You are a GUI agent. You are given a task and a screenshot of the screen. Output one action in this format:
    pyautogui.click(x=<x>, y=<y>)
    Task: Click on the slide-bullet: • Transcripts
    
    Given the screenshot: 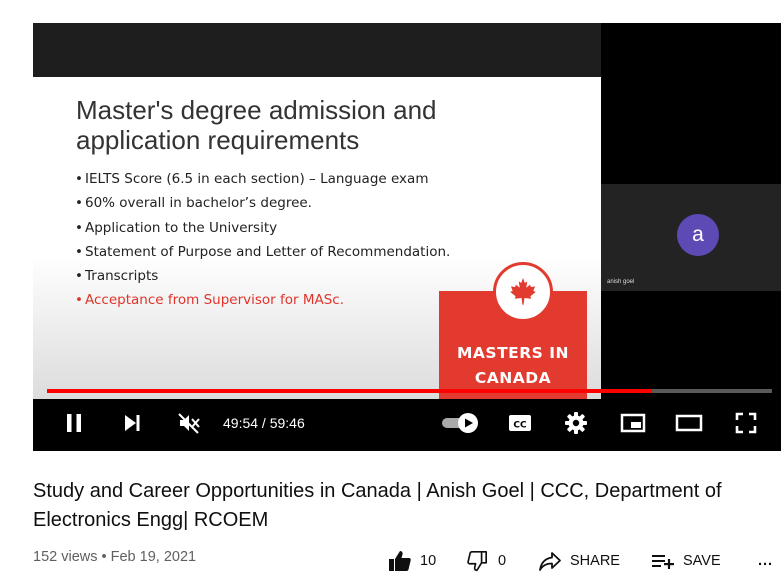 What is the action you would take?
    pyautogui.click(x=117, y=276)
    